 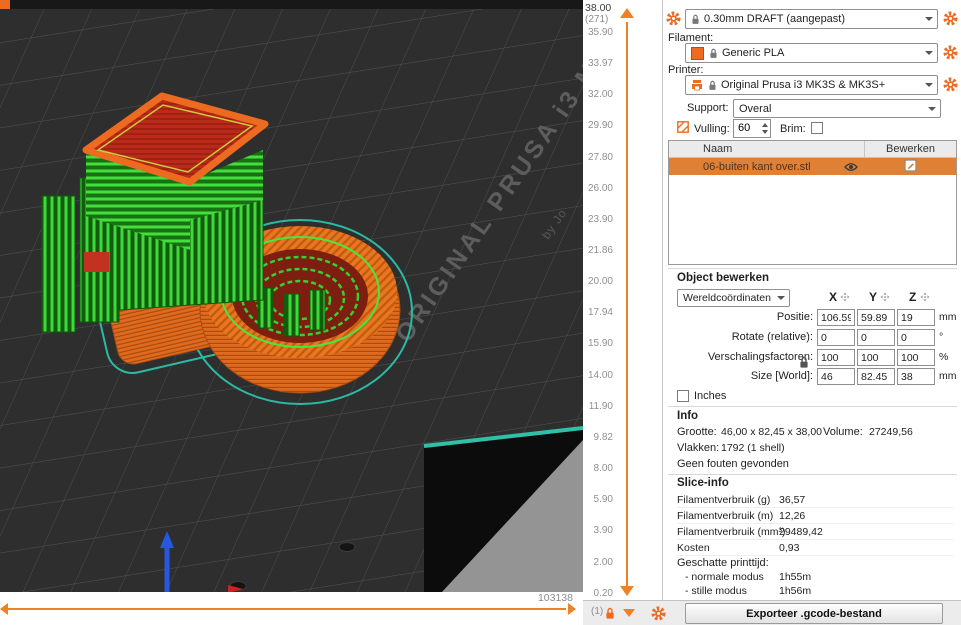 I want to click on layer-tick-label: 2.00, so click(x=603, y=562).